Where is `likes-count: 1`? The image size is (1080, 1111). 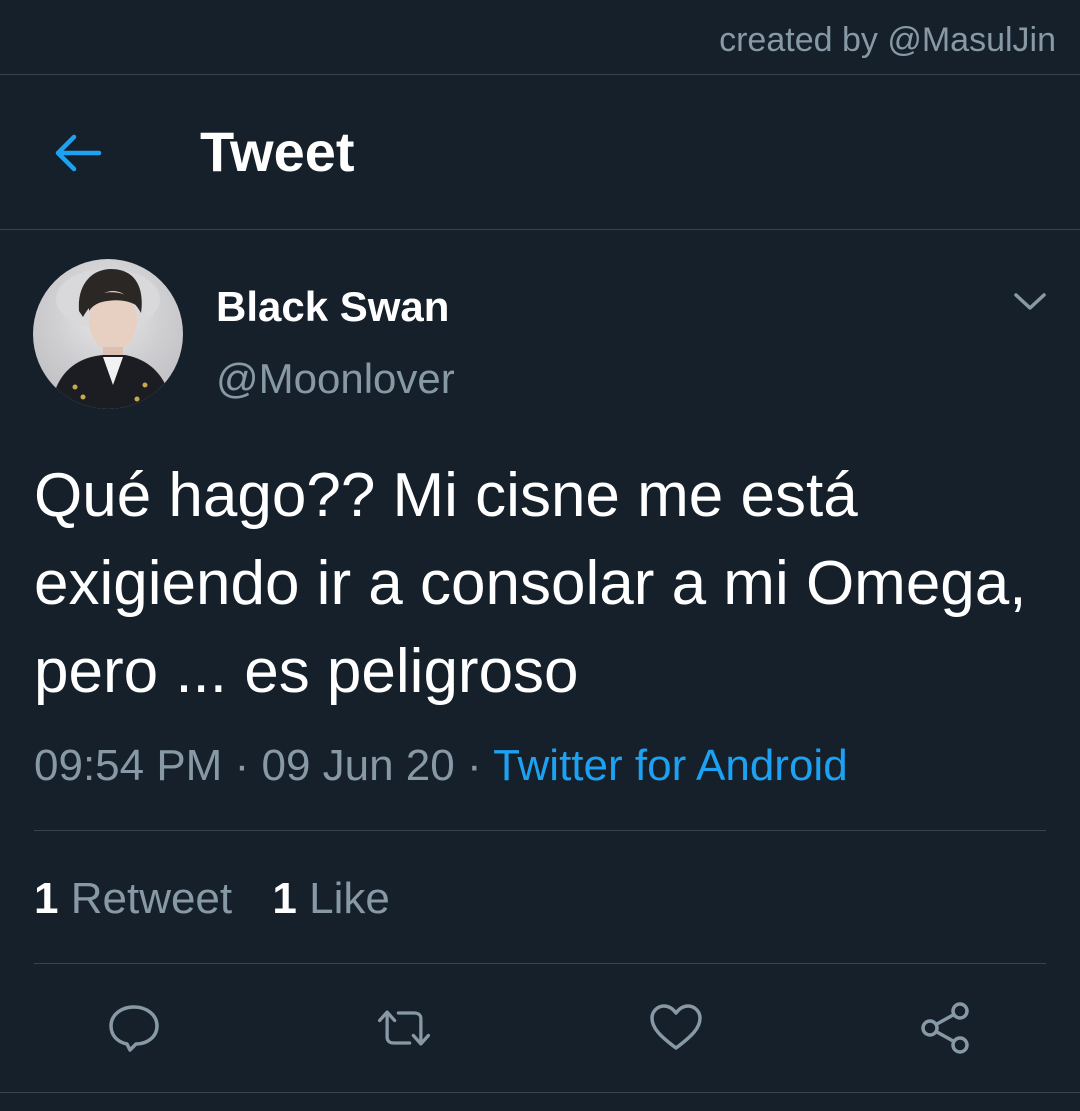 likes-count: 1 is located at coordinates (284, 898).